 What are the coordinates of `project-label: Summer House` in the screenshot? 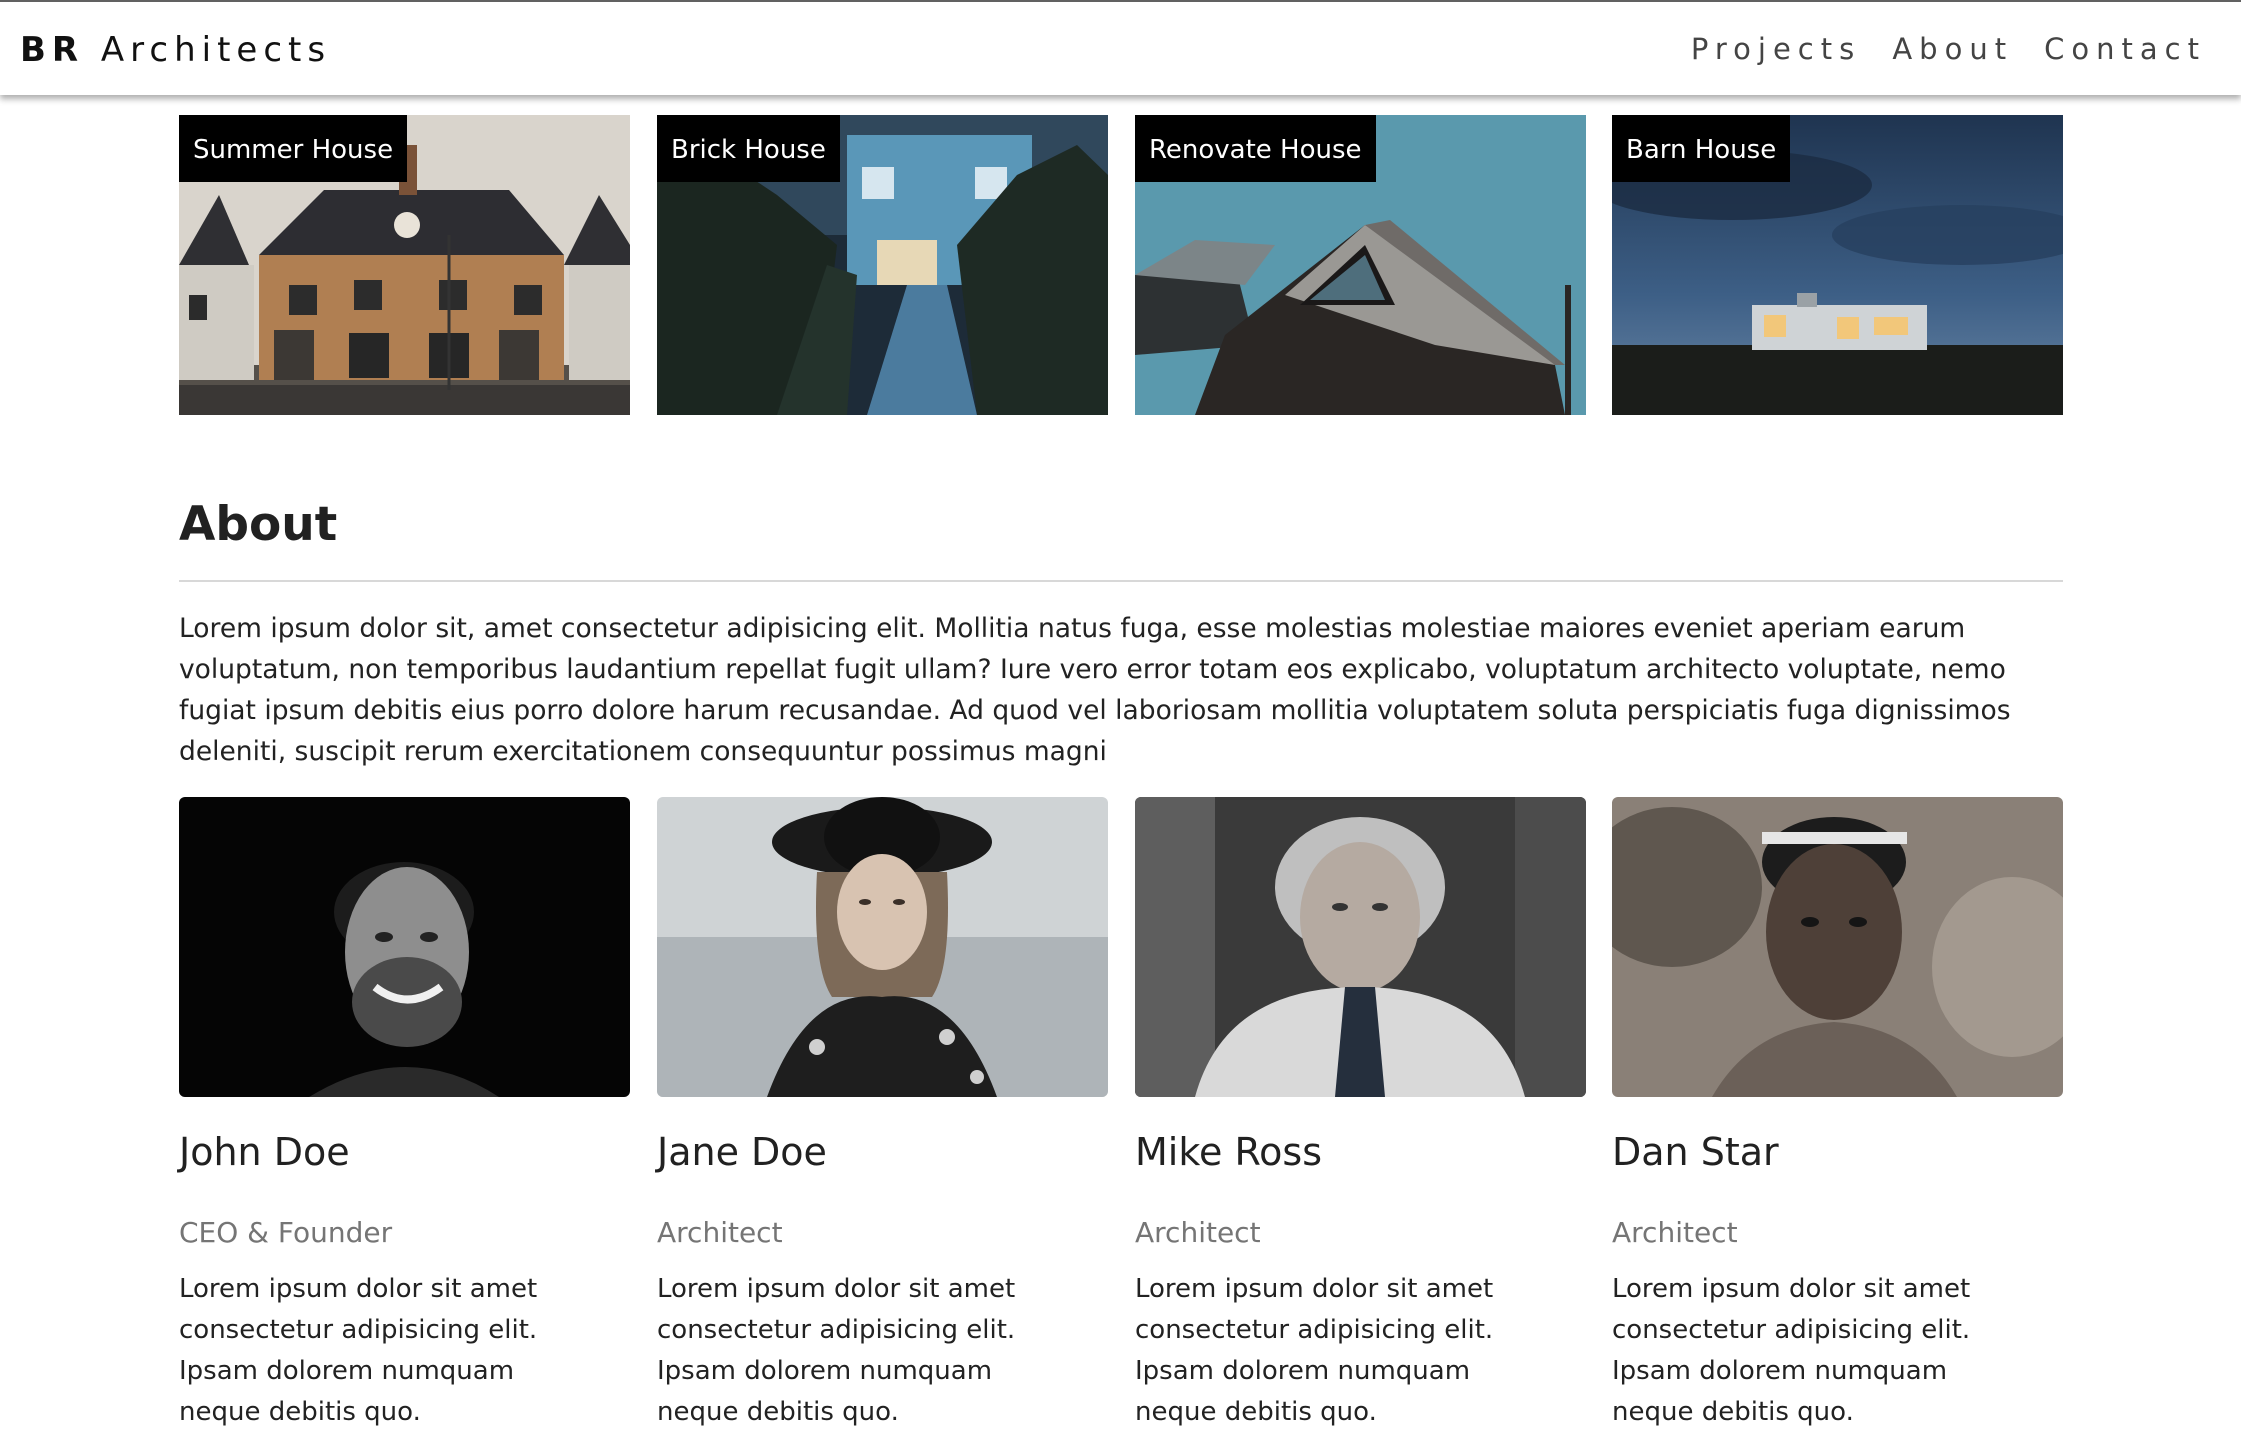 It's located at (293, 148).